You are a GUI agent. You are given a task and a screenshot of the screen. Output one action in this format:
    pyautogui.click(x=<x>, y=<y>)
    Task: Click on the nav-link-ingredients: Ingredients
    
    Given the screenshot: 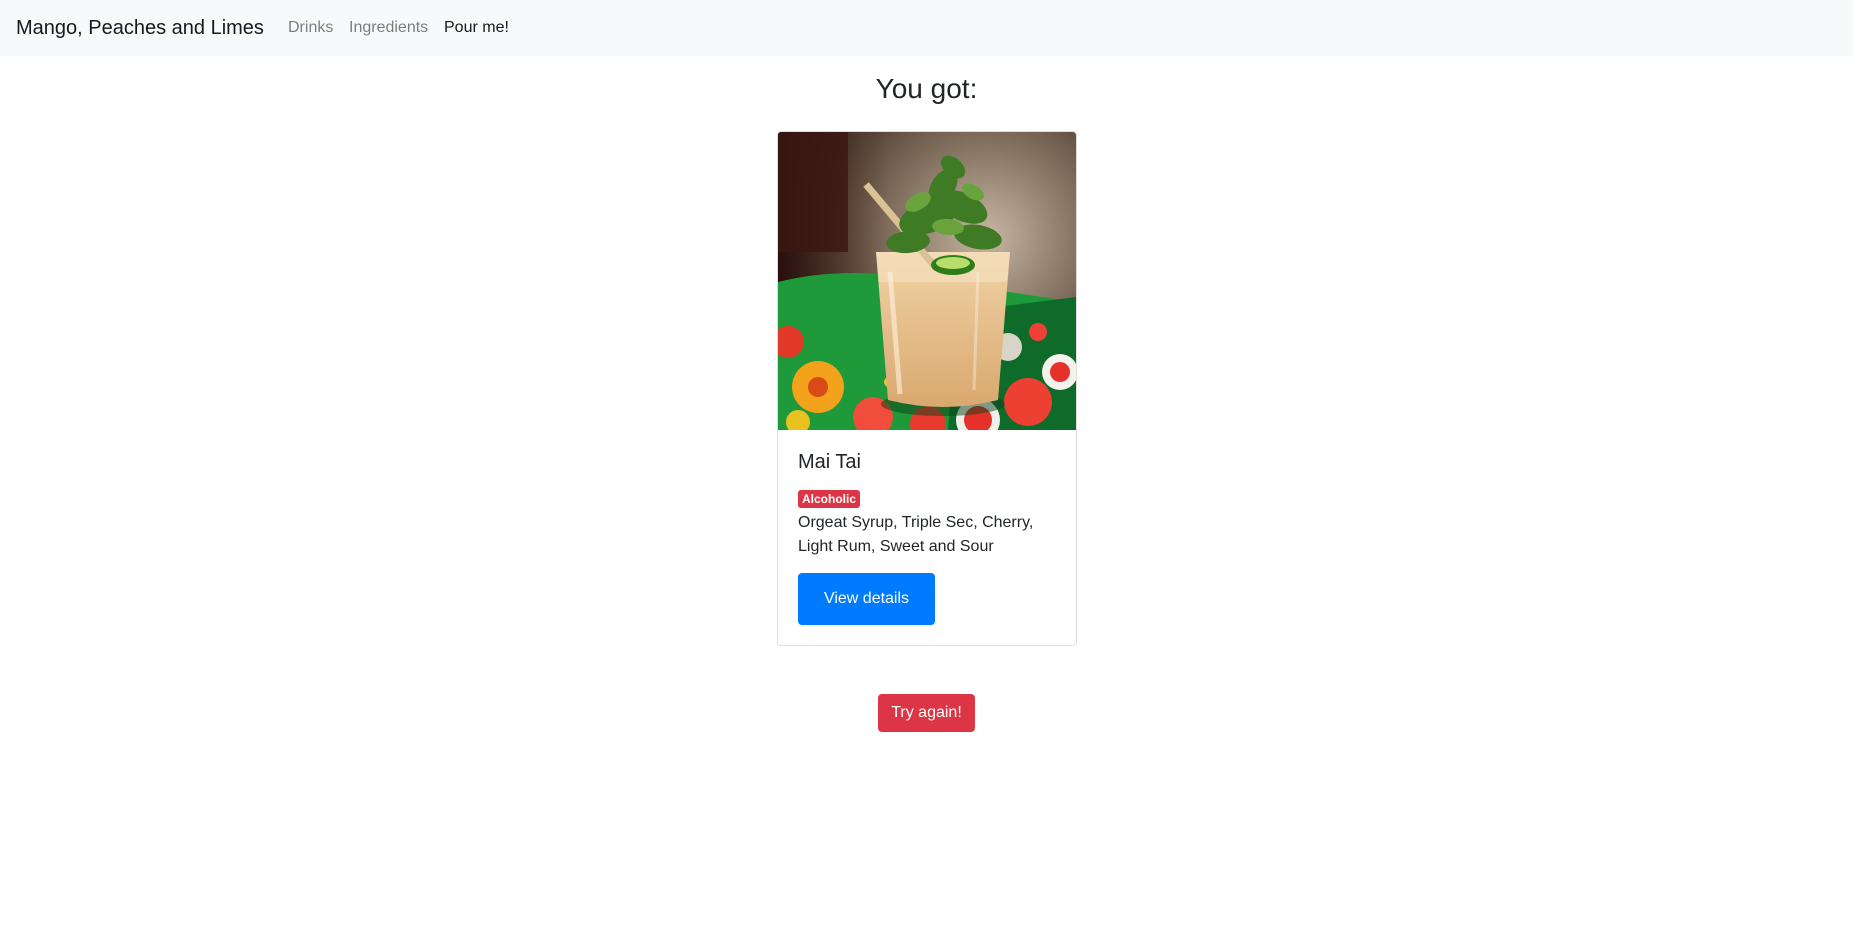 What is the action you would take?
    pyautogui.click(x=388, y=28)
    